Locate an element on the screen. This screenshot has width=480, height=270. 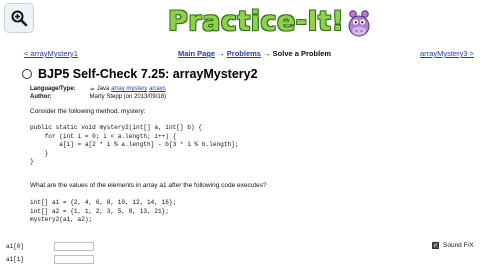
answer-row: a1[0] is located at coordinates (50, 246).